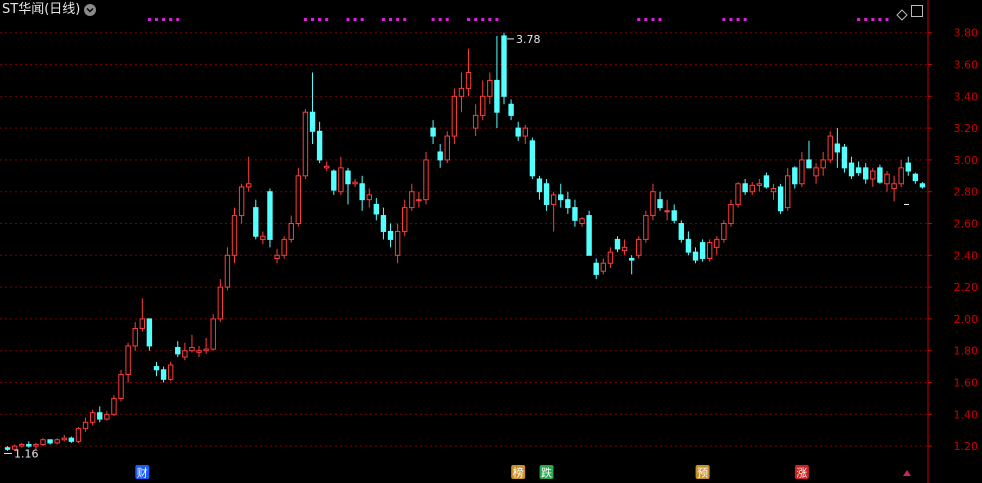 The width and height of the screenshot is (982, 483). Describe the element at coordinates (26, 453) in the screenshot. I see `low-label: 1.16` at that location.